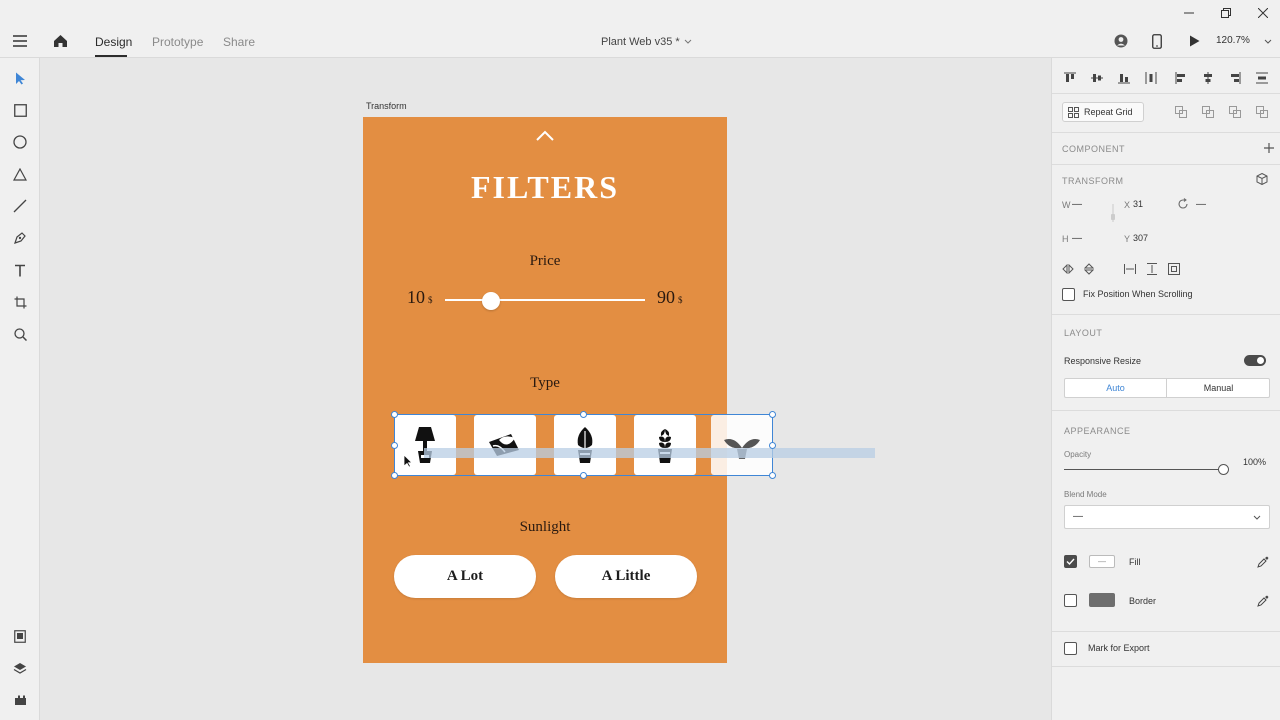  What do you see at coordinates (1194, 41) in the screenshot?
I see `play-preview-icon` at bounding box center [1194, 41].